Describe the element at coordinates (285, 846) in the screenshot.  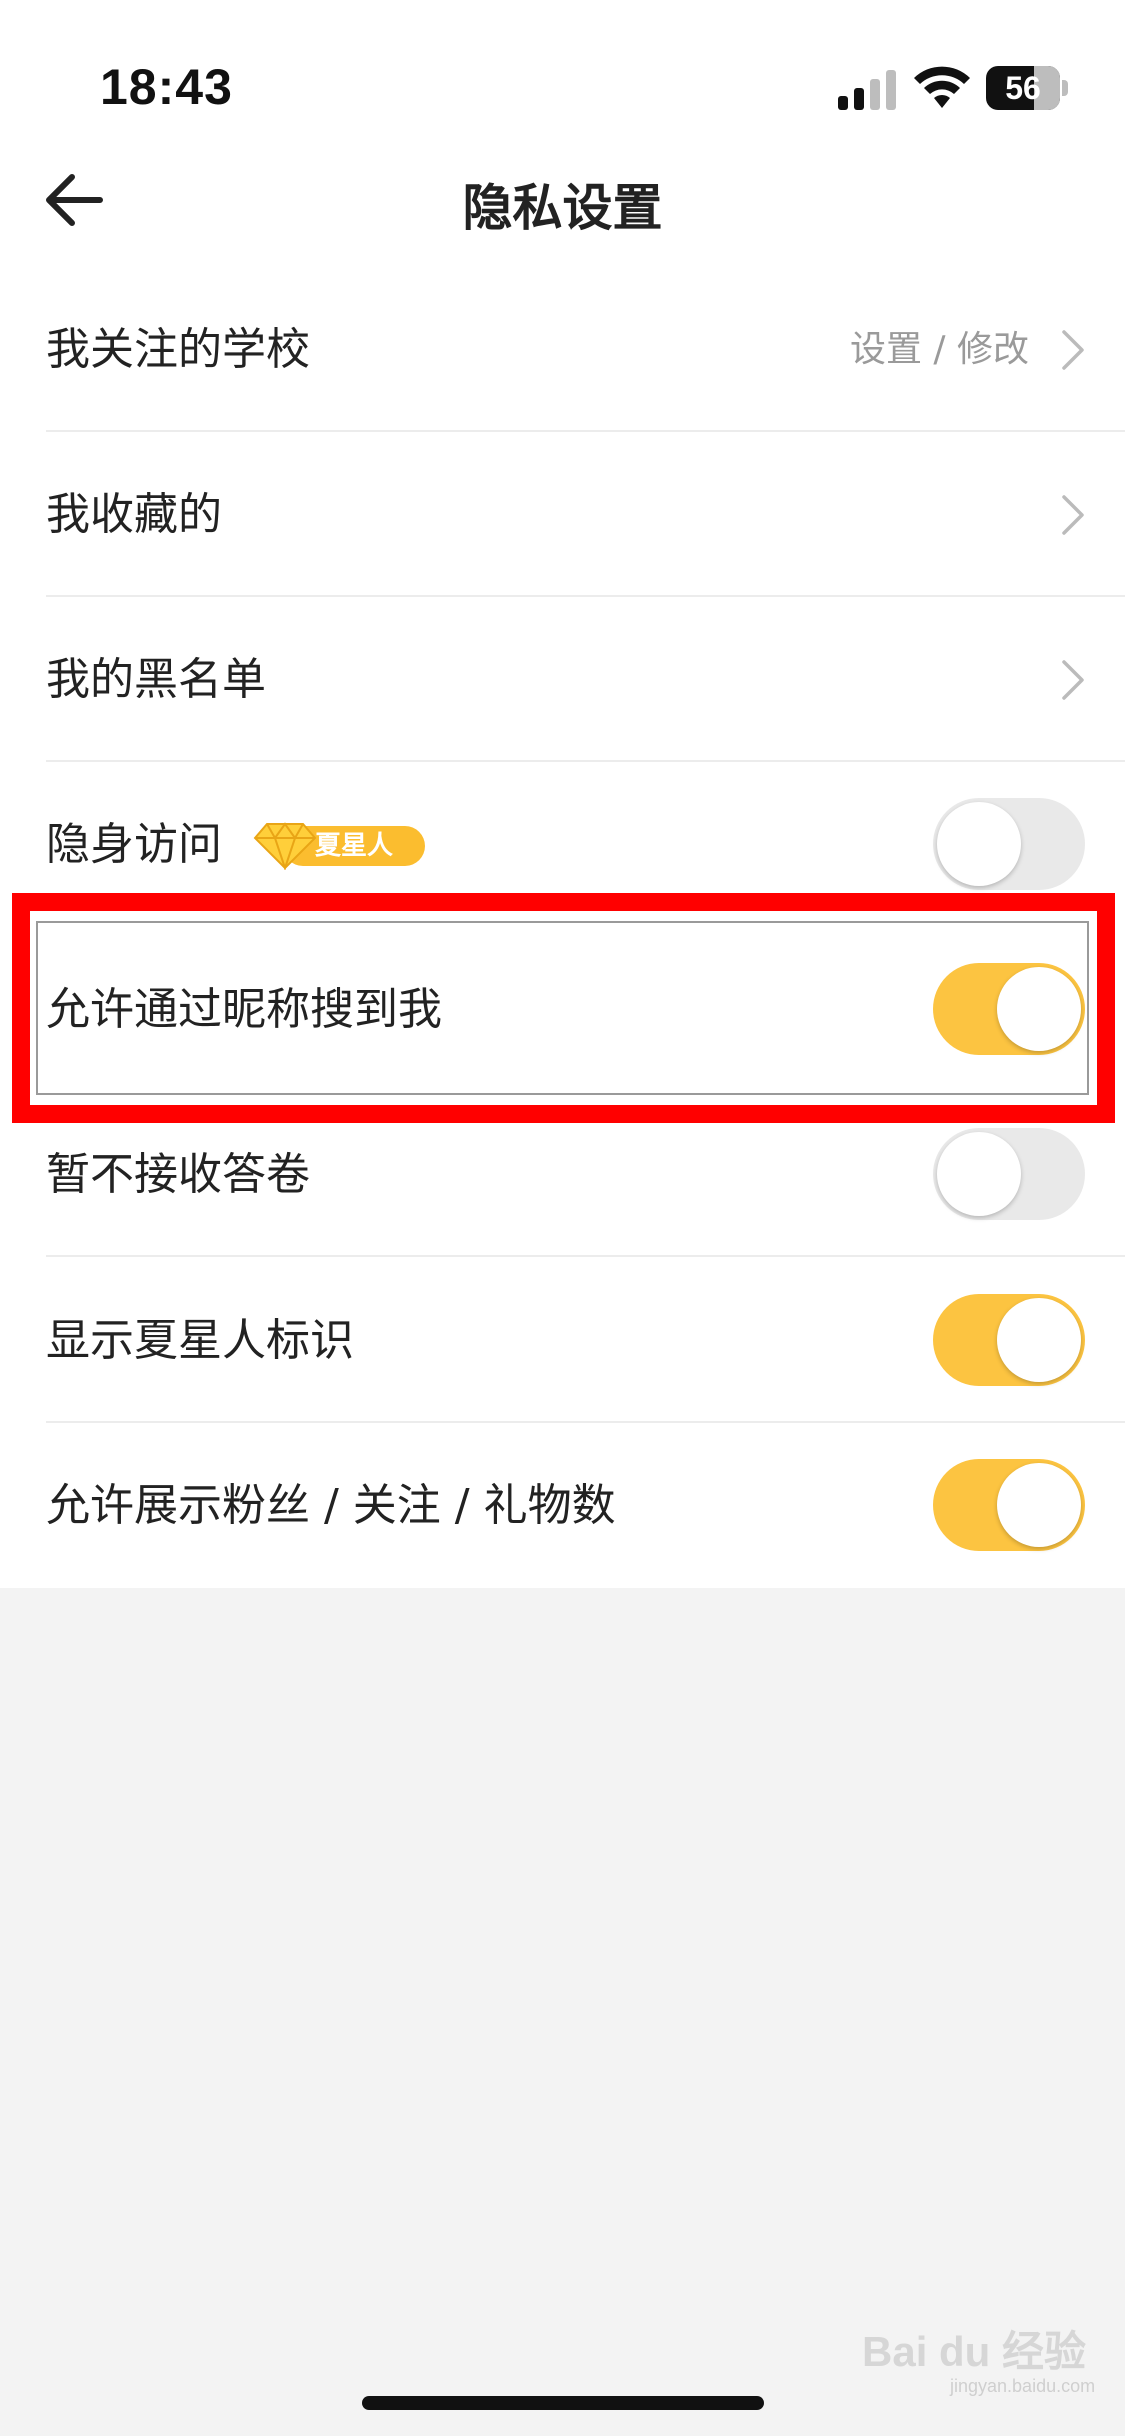
I see `diamond-icon` at that location.